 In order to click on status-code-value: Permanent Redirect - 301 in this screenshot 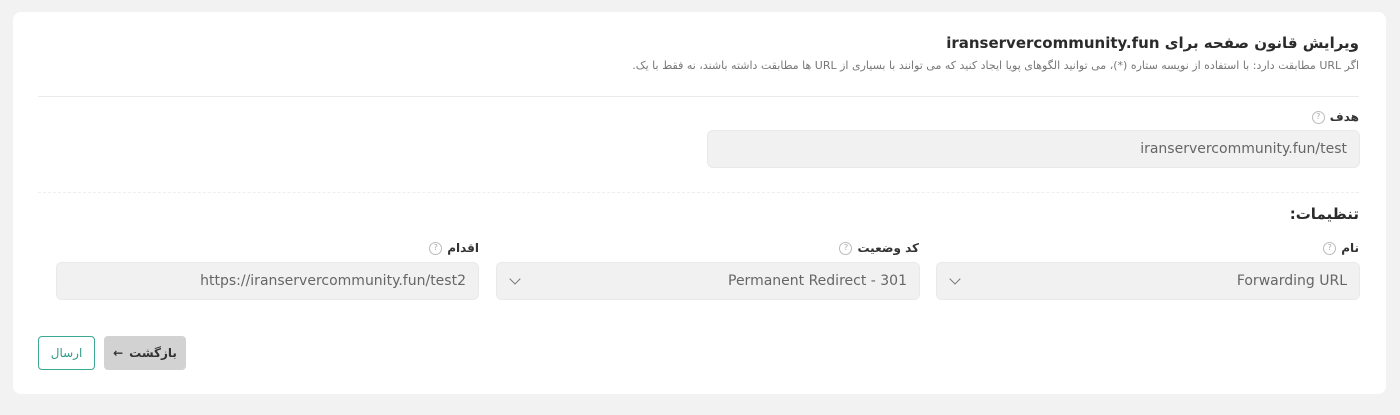, I will do `click(817, 281)`.